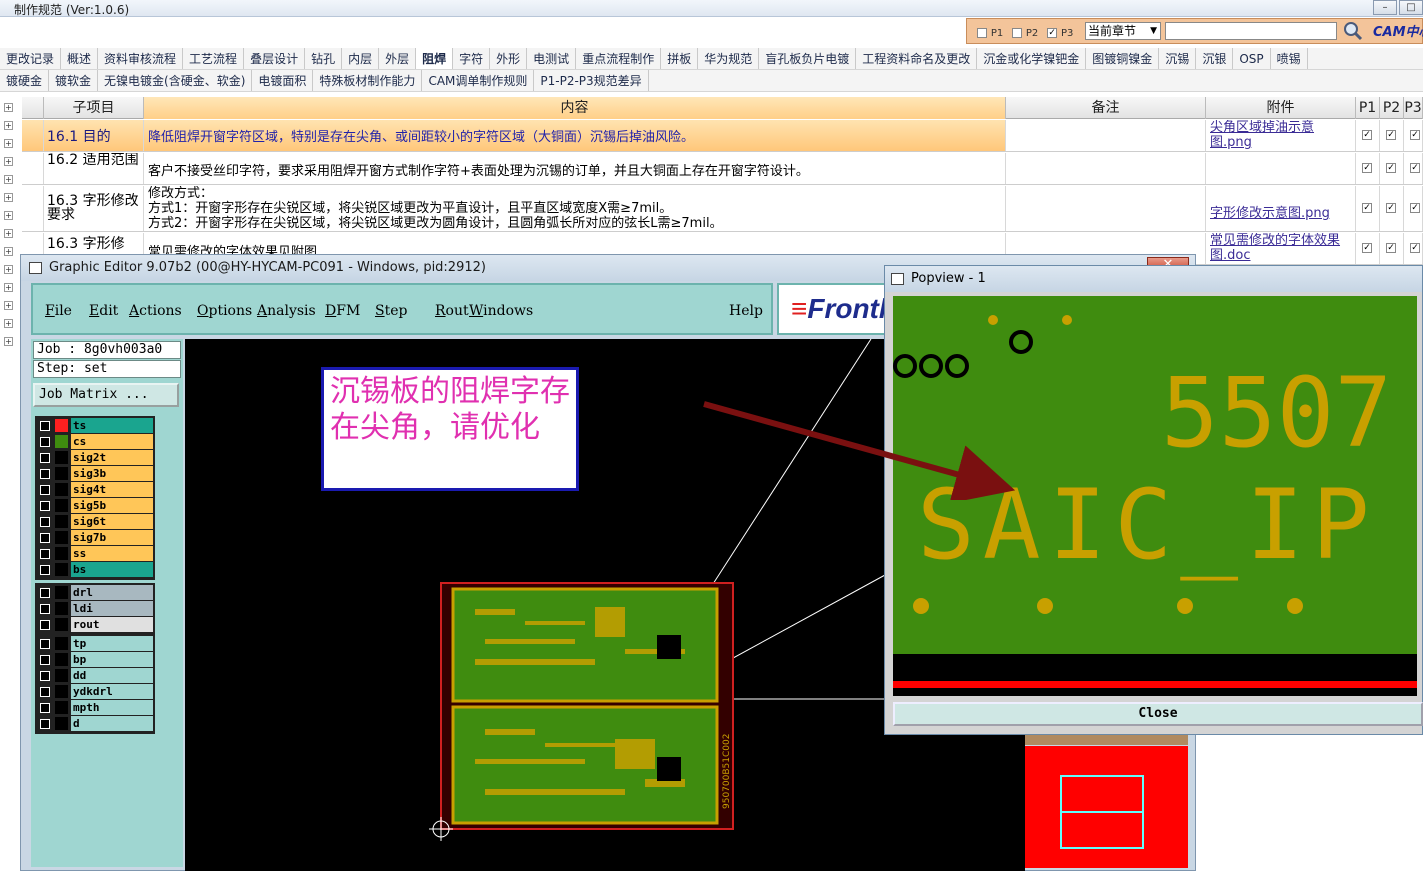 Image resolution: width=1423 pixels, height=871 pixels. I want to click on layer-row: sig4t, so click(95, 490).